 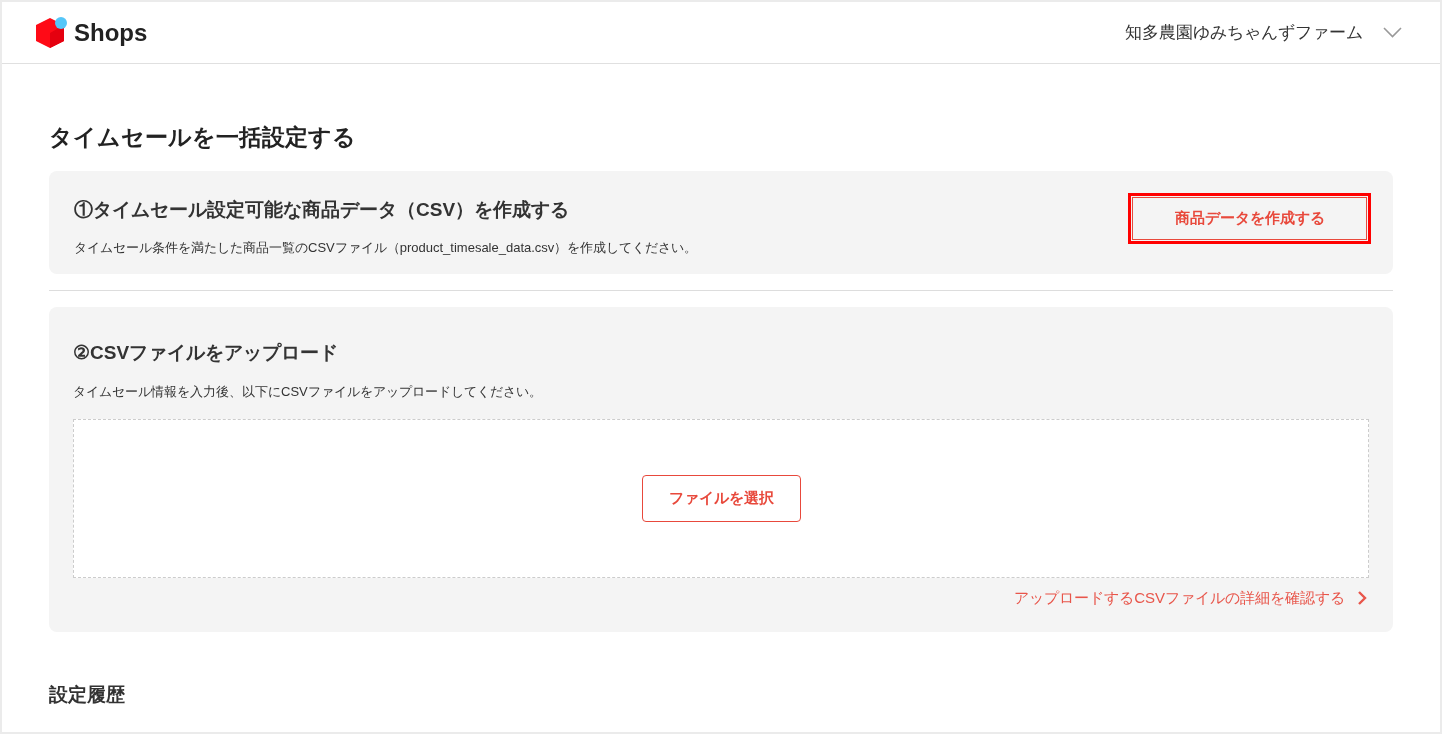 What do you see at coordinates (386, 248) in the screenshot?
I see `step-description: タイムセール条件を満たした商品一覧のCSVファイル（product_timesale_data.csv）を作成してください。` at bounding box center [386, 248].